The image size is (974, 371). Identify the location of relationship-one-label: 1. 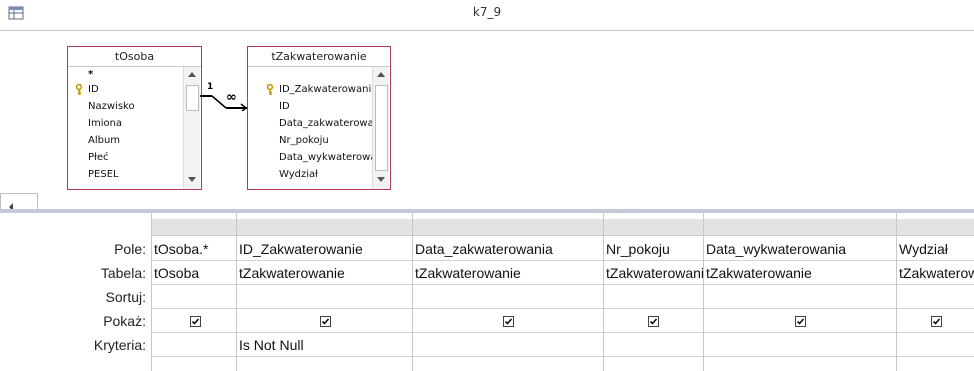
(210, 87).